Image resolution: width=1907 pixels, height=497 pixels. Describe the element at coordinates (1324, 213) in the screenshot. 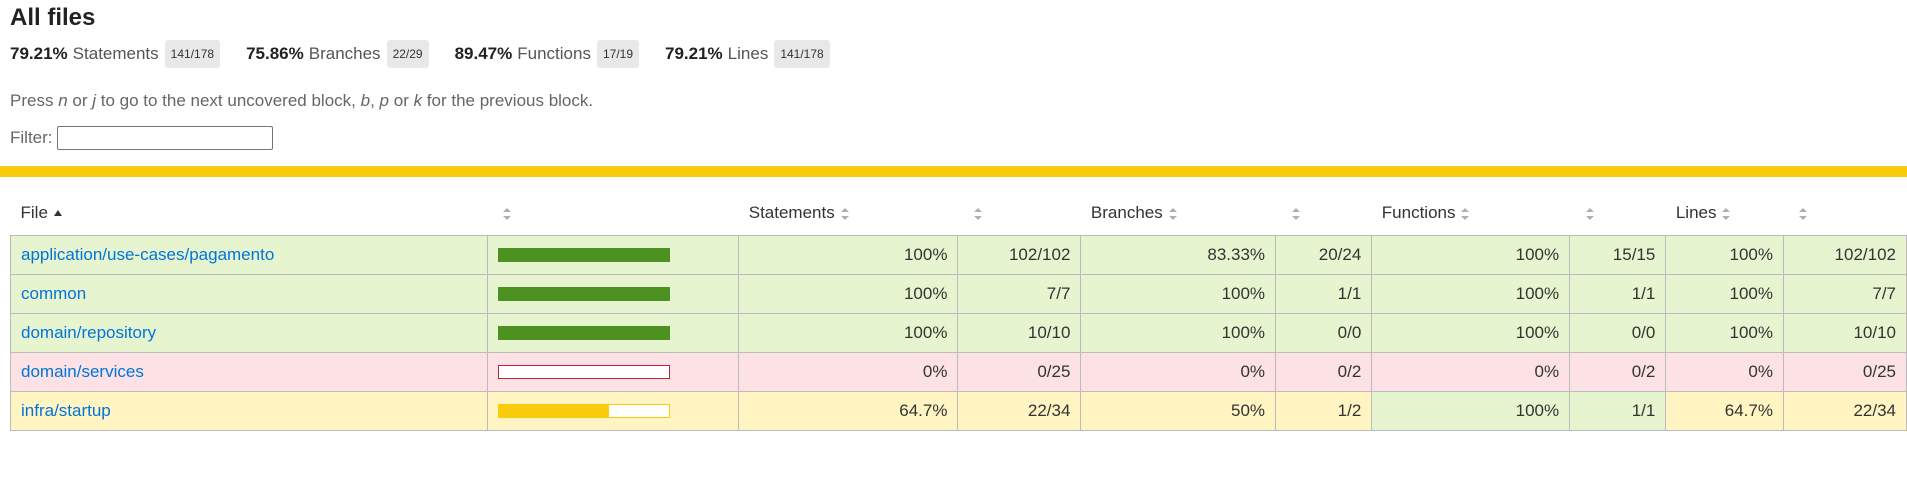

I see `header-branches-frac` at that location.